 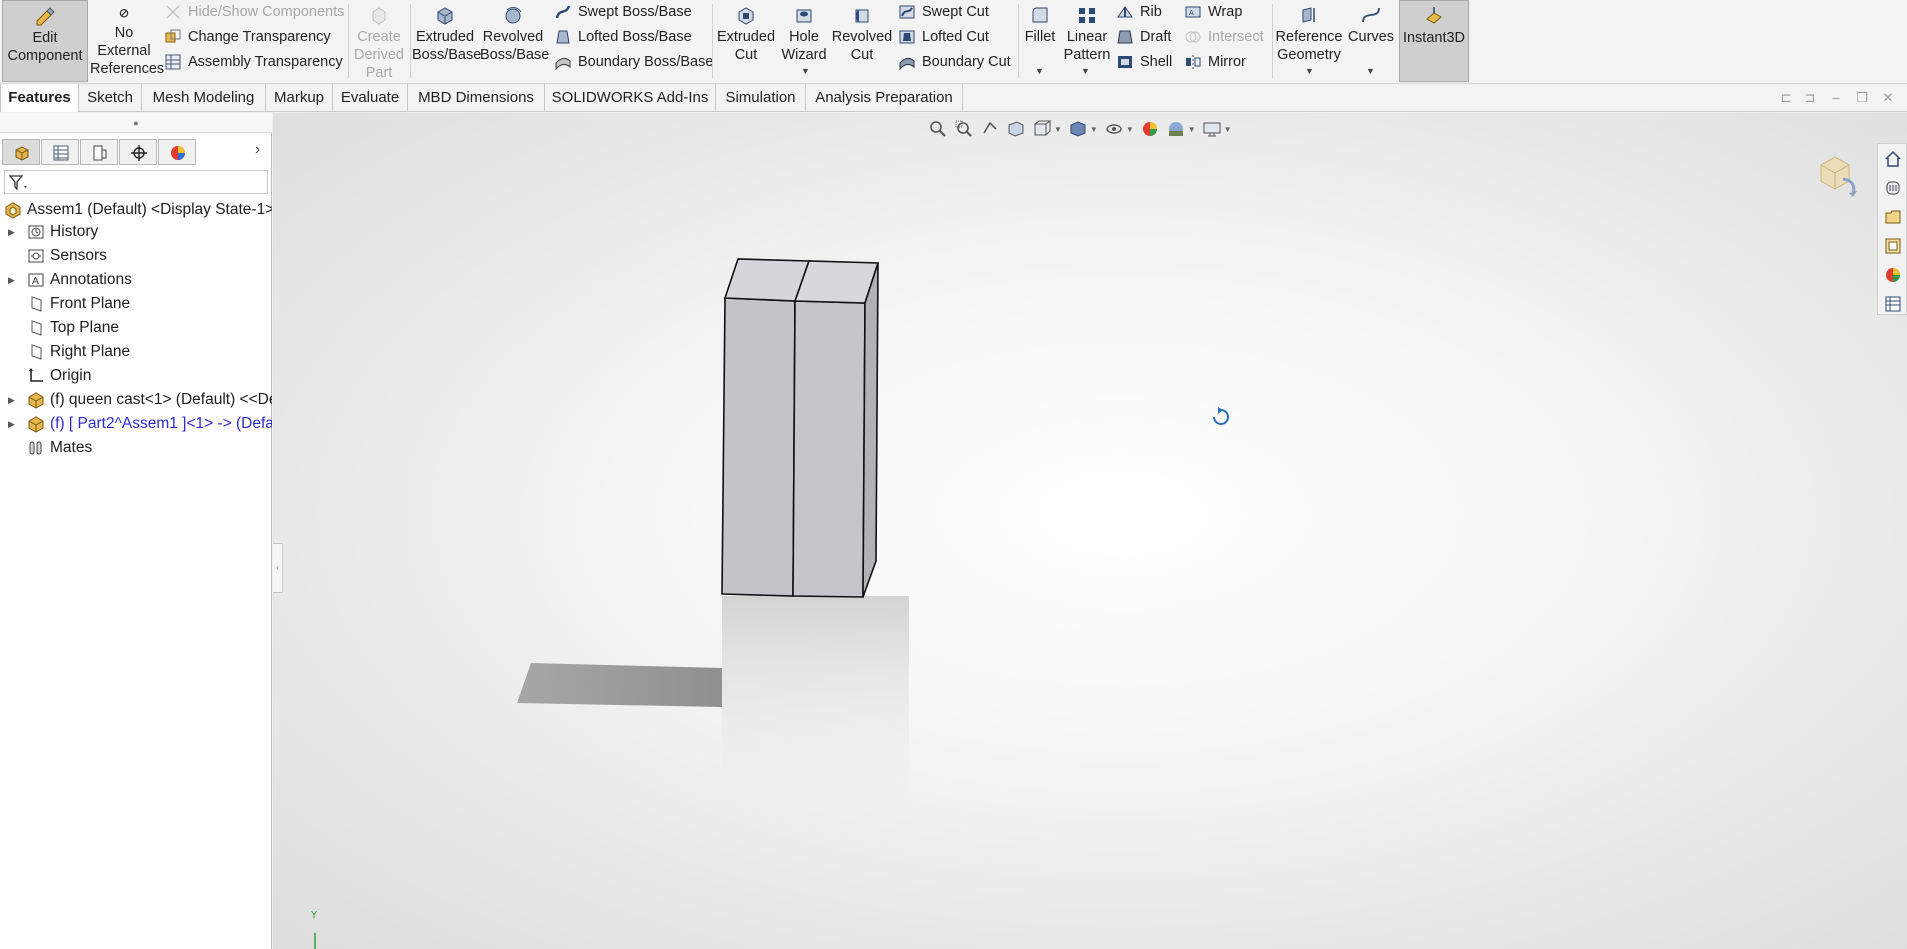 I want to click on floor-shadow, so click(x=619, y=685).